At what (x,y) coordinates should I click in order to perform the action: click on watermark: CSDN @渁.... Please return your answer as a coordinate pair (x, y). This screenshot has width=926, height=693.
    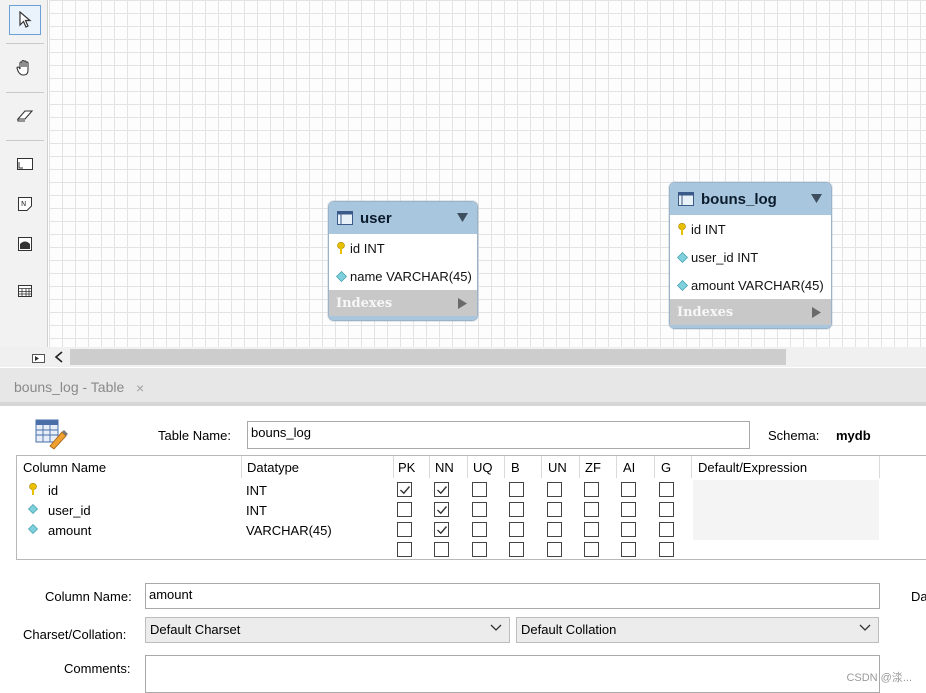
    Looking at the image, I should click on (879, 678).